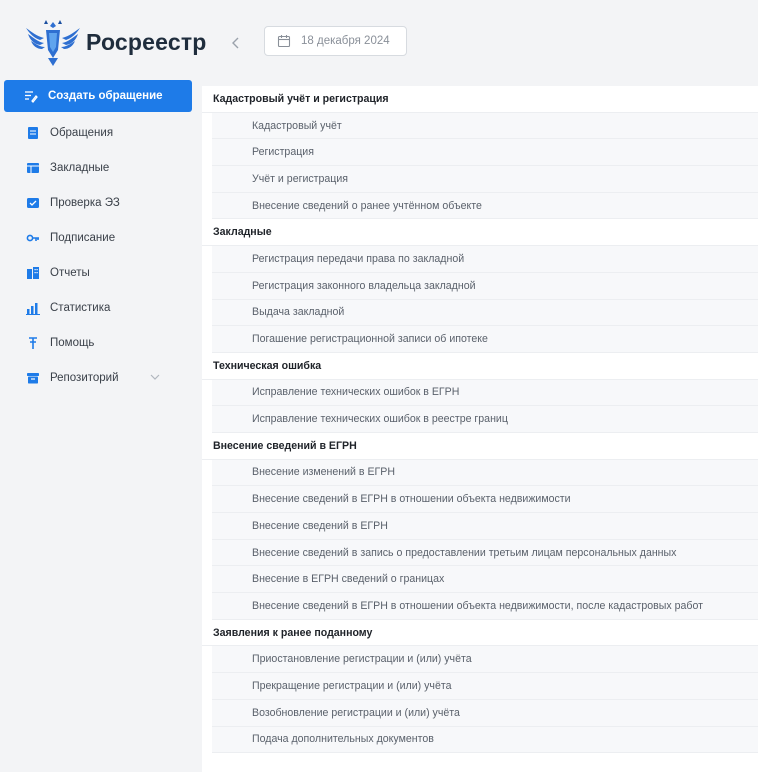 This screenshot has height=772, width=758. What do you see at coordinates (485, 740) in the screenshot?
I see `list-item: Подача дополнительных документов` at bounding box center [485, 740].